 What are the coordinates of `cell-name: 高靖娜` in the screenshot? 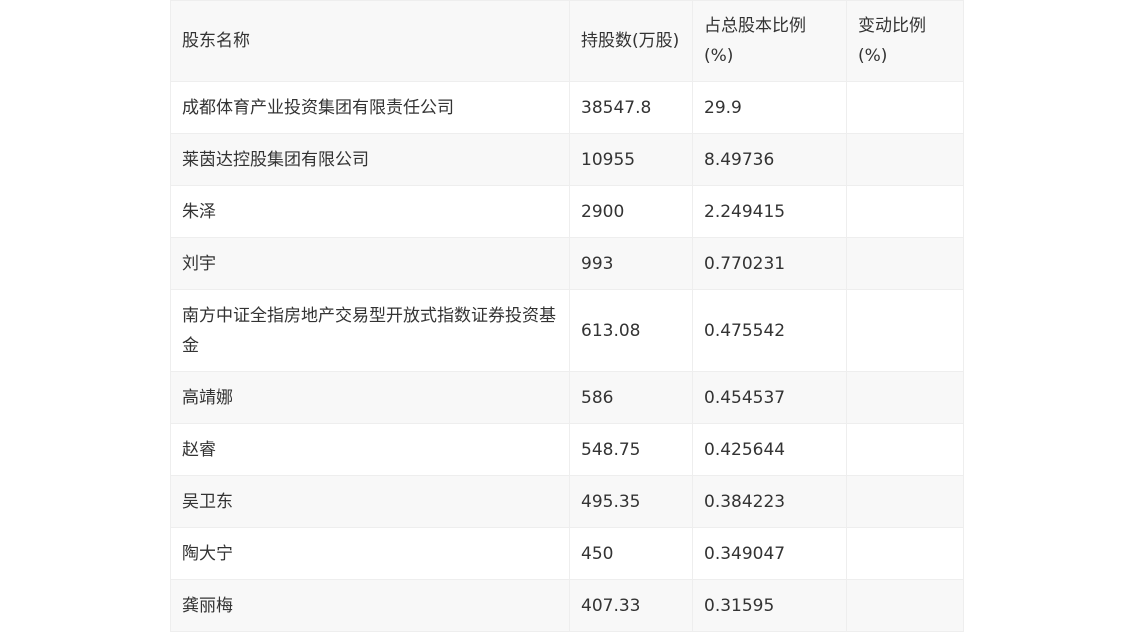 It's located at (370, 397).